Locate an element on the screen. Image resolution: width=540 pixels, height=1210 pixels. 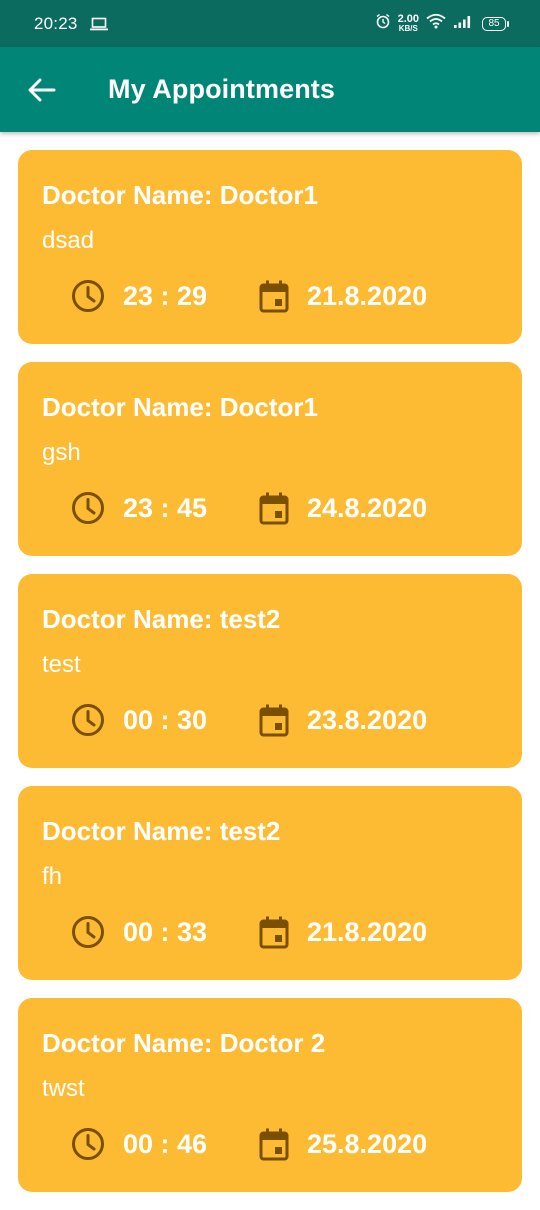
app-bar: My Appointments is located at coordinates (270, 89).